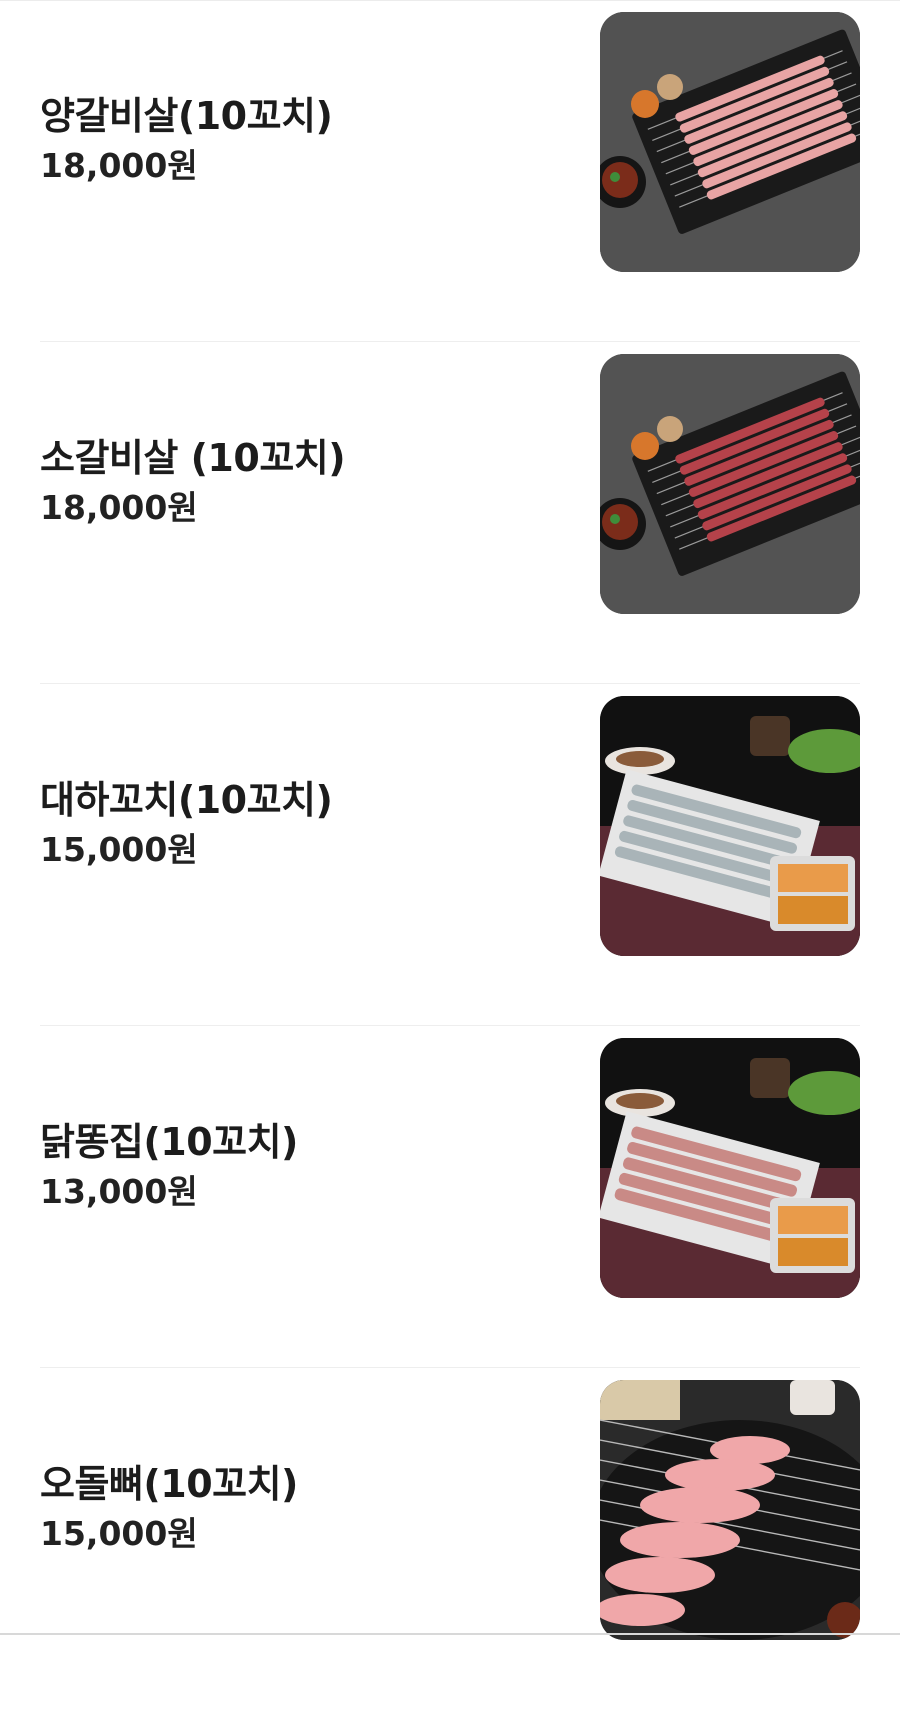 The height and width of the screenshot is (1710, 900). Describe the element at coordinates (119, 1192) in the screenshot. I see `menu-item-price: 13,000원` at that location.